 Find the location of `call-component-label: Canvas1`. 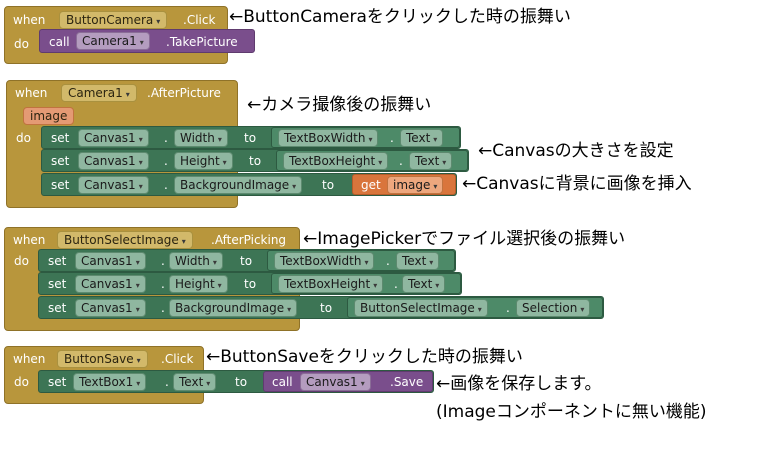

call-component-label: Canvas1 is located at coordinates (332, 382).